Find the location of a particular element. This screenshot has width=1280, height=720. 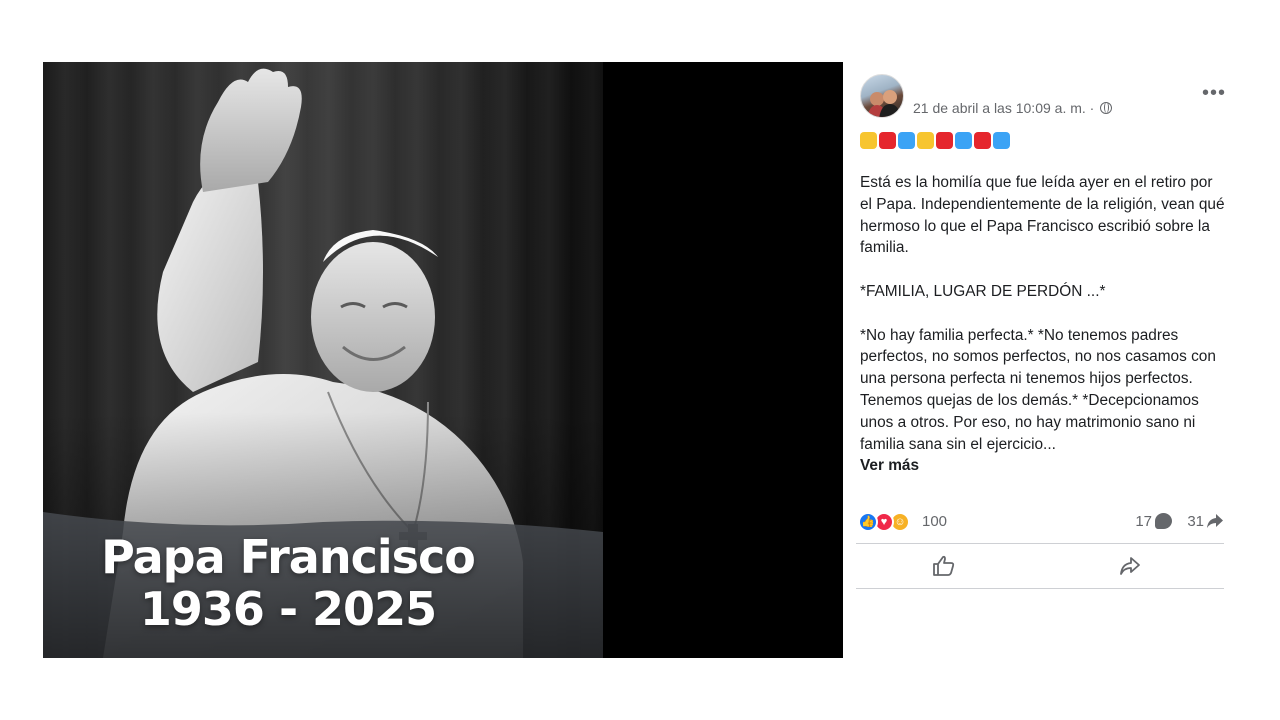

thumbs-up-icon is located at coordinates (944, 565).